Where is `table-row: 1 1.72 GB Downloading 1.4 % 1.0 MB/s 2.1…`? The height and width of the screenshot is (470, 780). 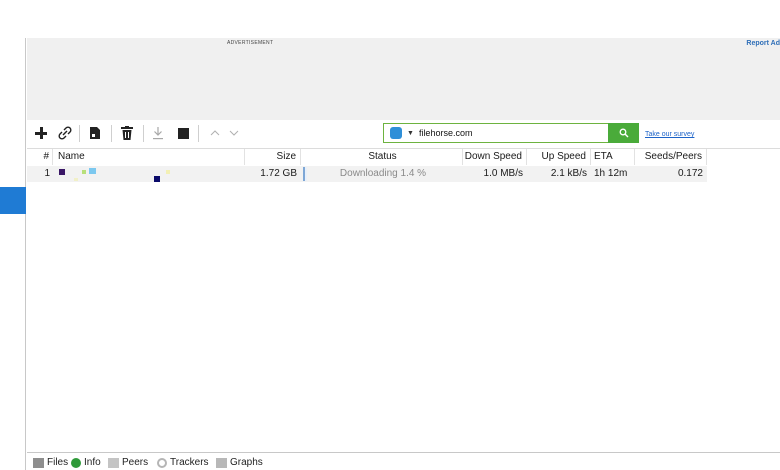 table-row: 1 1.72 GB Downloading 1.4 % 1.0 MB/s 2.1… is located at coordinates (367, 174).